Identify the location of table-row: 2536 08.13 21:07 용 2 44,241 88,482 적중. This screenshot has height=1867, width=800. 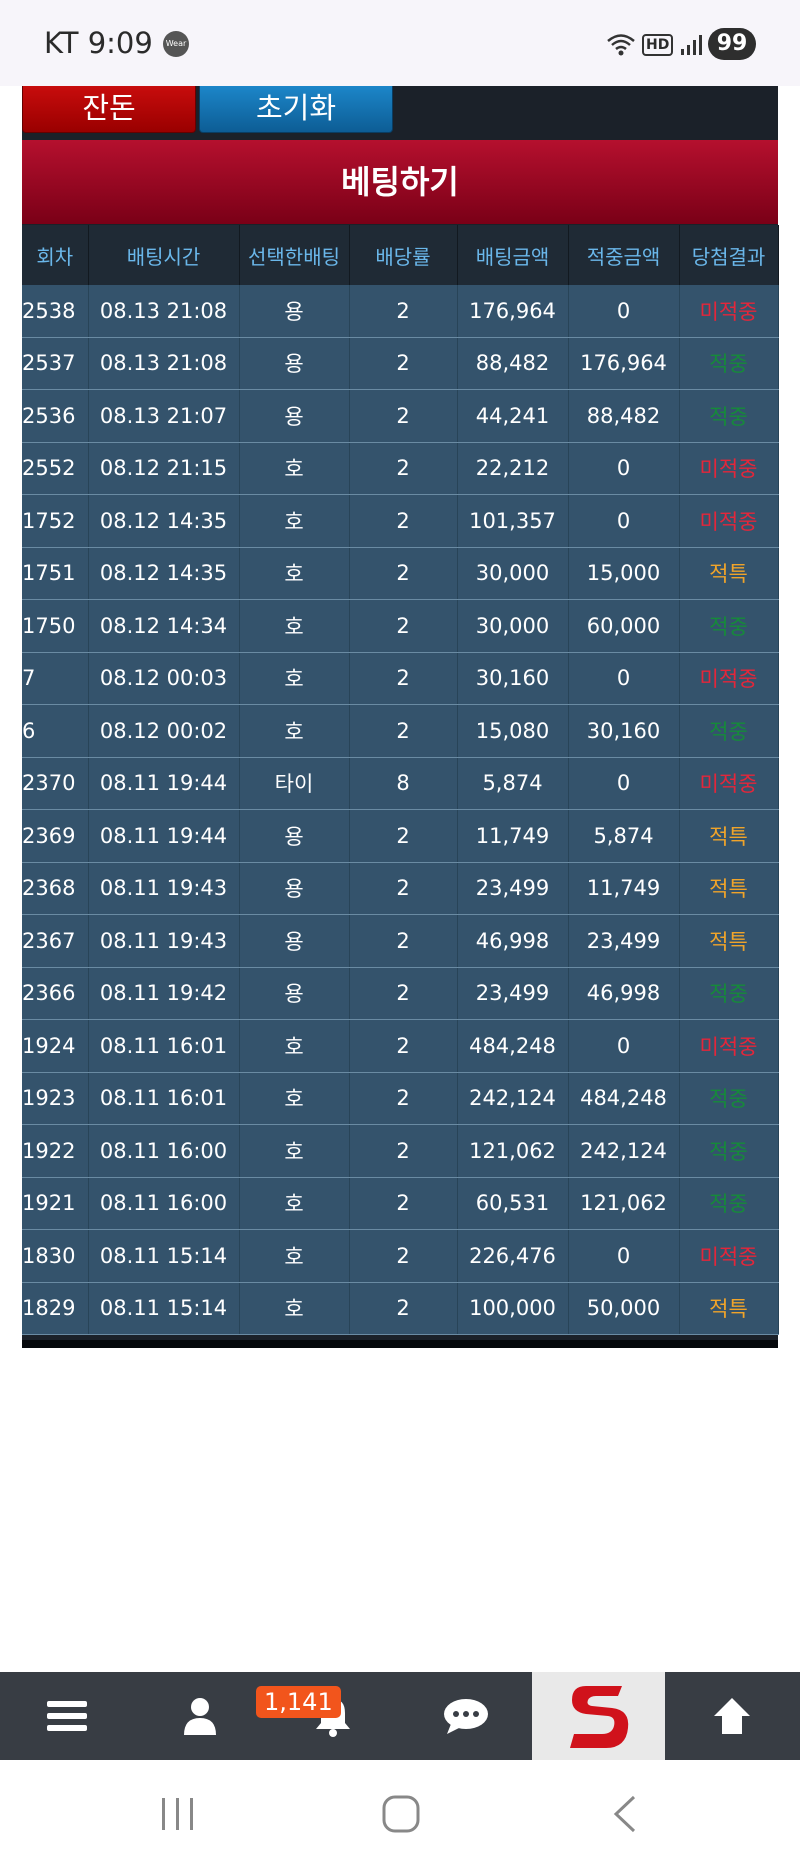
(400, 416).